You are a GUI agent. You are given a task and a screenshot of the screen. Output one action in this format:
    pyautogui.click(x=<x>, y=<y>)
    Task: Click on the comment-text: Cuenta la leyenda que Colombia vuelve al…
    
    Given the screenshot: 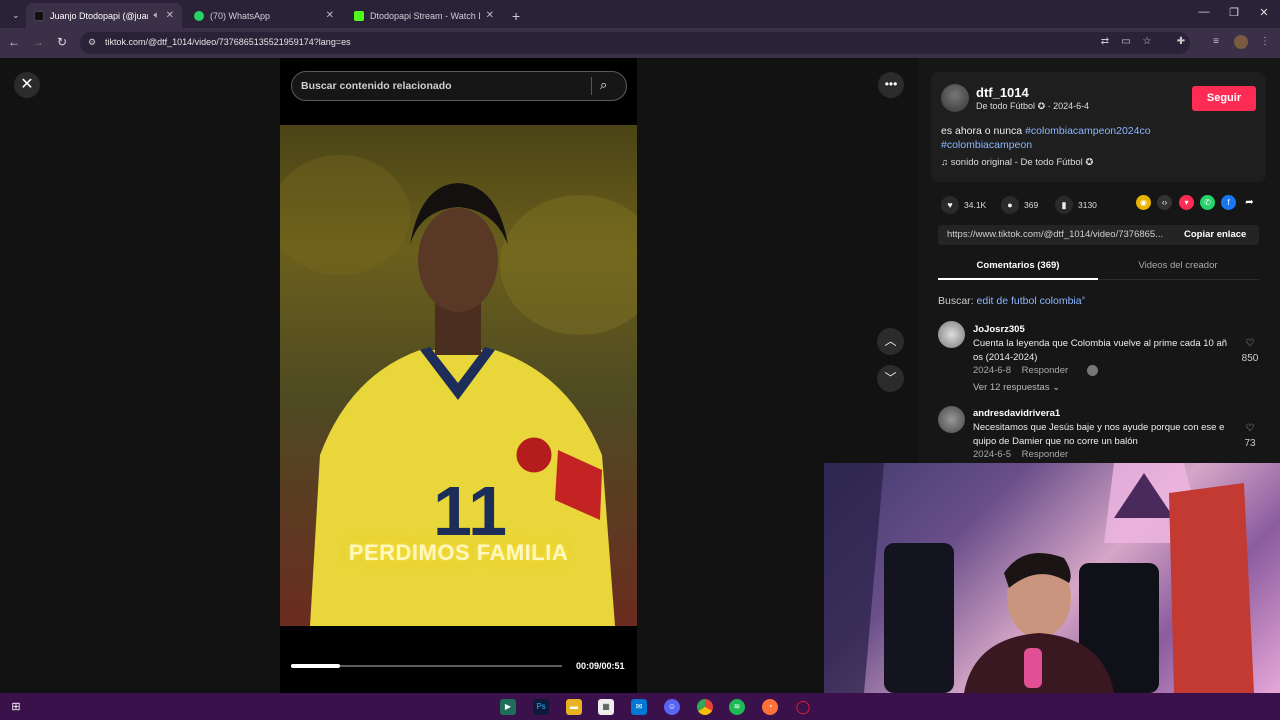 What is the action you would take?
    pyautogui.click(x=1100, y=350)
    